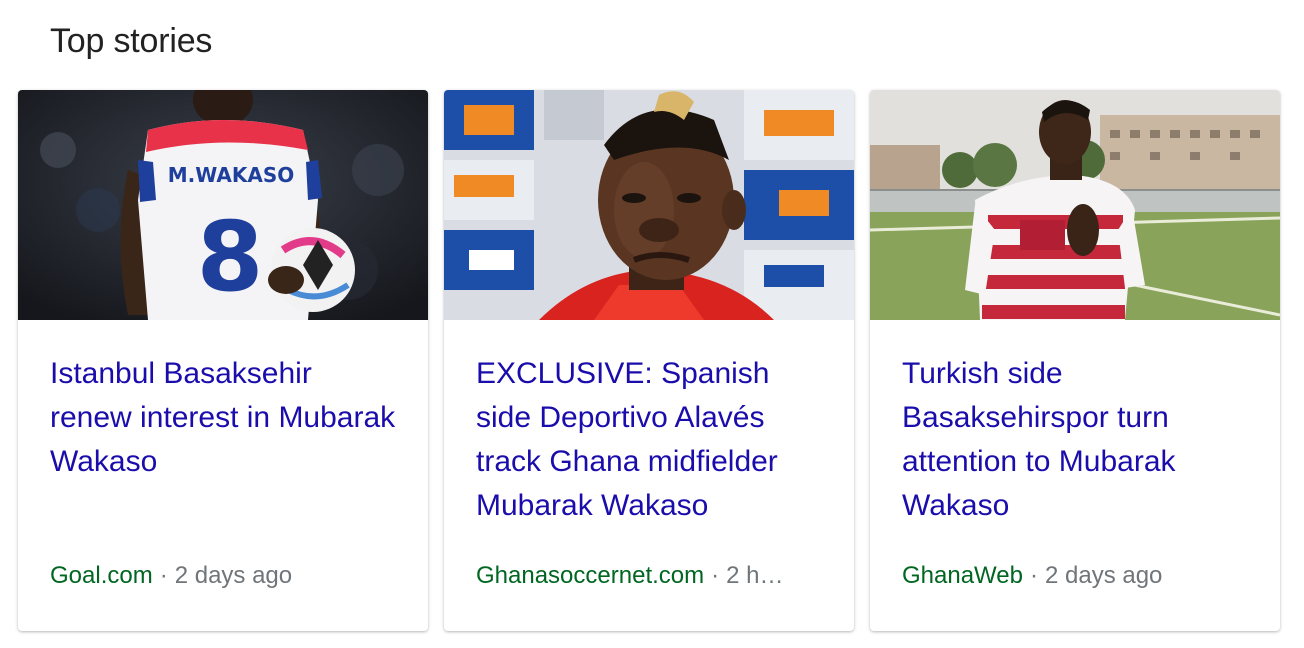 The width and height of the screenshot is (1304, 648). Describe the element at coordinates (131, 41) in the screenshot. I see `section-title: Top stories` at that location.